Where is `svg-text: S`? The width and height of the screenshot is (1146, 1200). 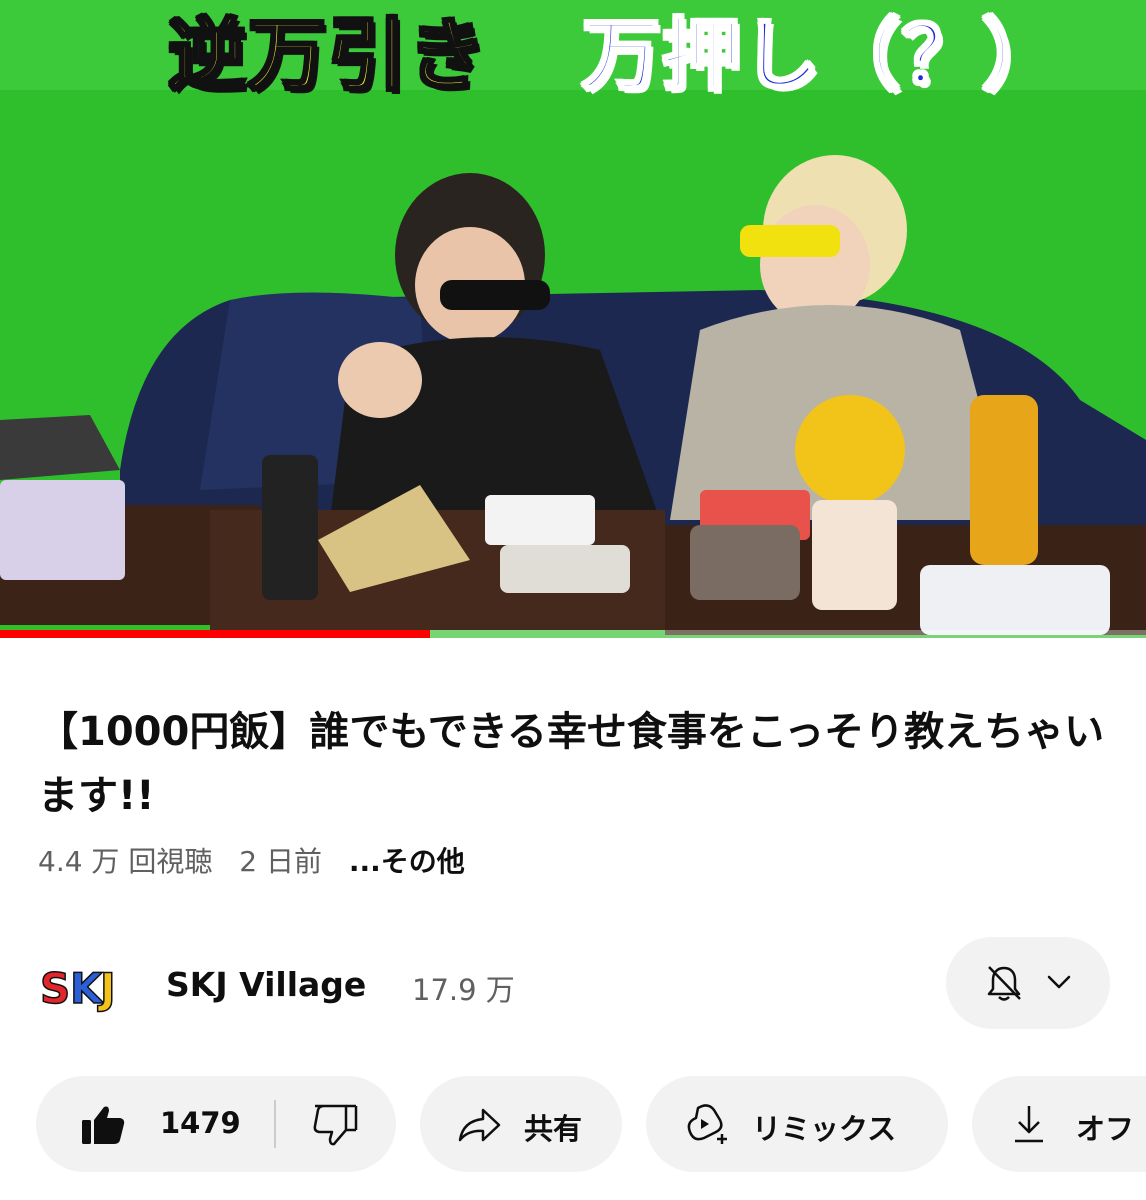 svg-text: S is located at coordinates (55, 988).